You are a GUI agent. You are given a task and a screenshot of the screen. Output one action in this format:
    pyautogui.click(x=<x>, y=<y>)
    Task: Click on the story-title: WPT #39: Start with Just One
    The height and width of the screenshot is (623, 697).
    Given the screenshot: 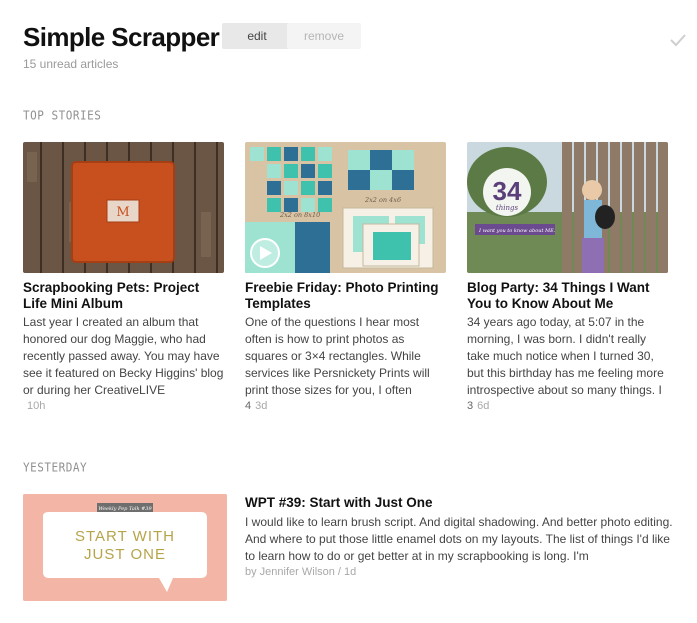 What is the action you would take?
    pyautogui.click(x=459, y=503)
    